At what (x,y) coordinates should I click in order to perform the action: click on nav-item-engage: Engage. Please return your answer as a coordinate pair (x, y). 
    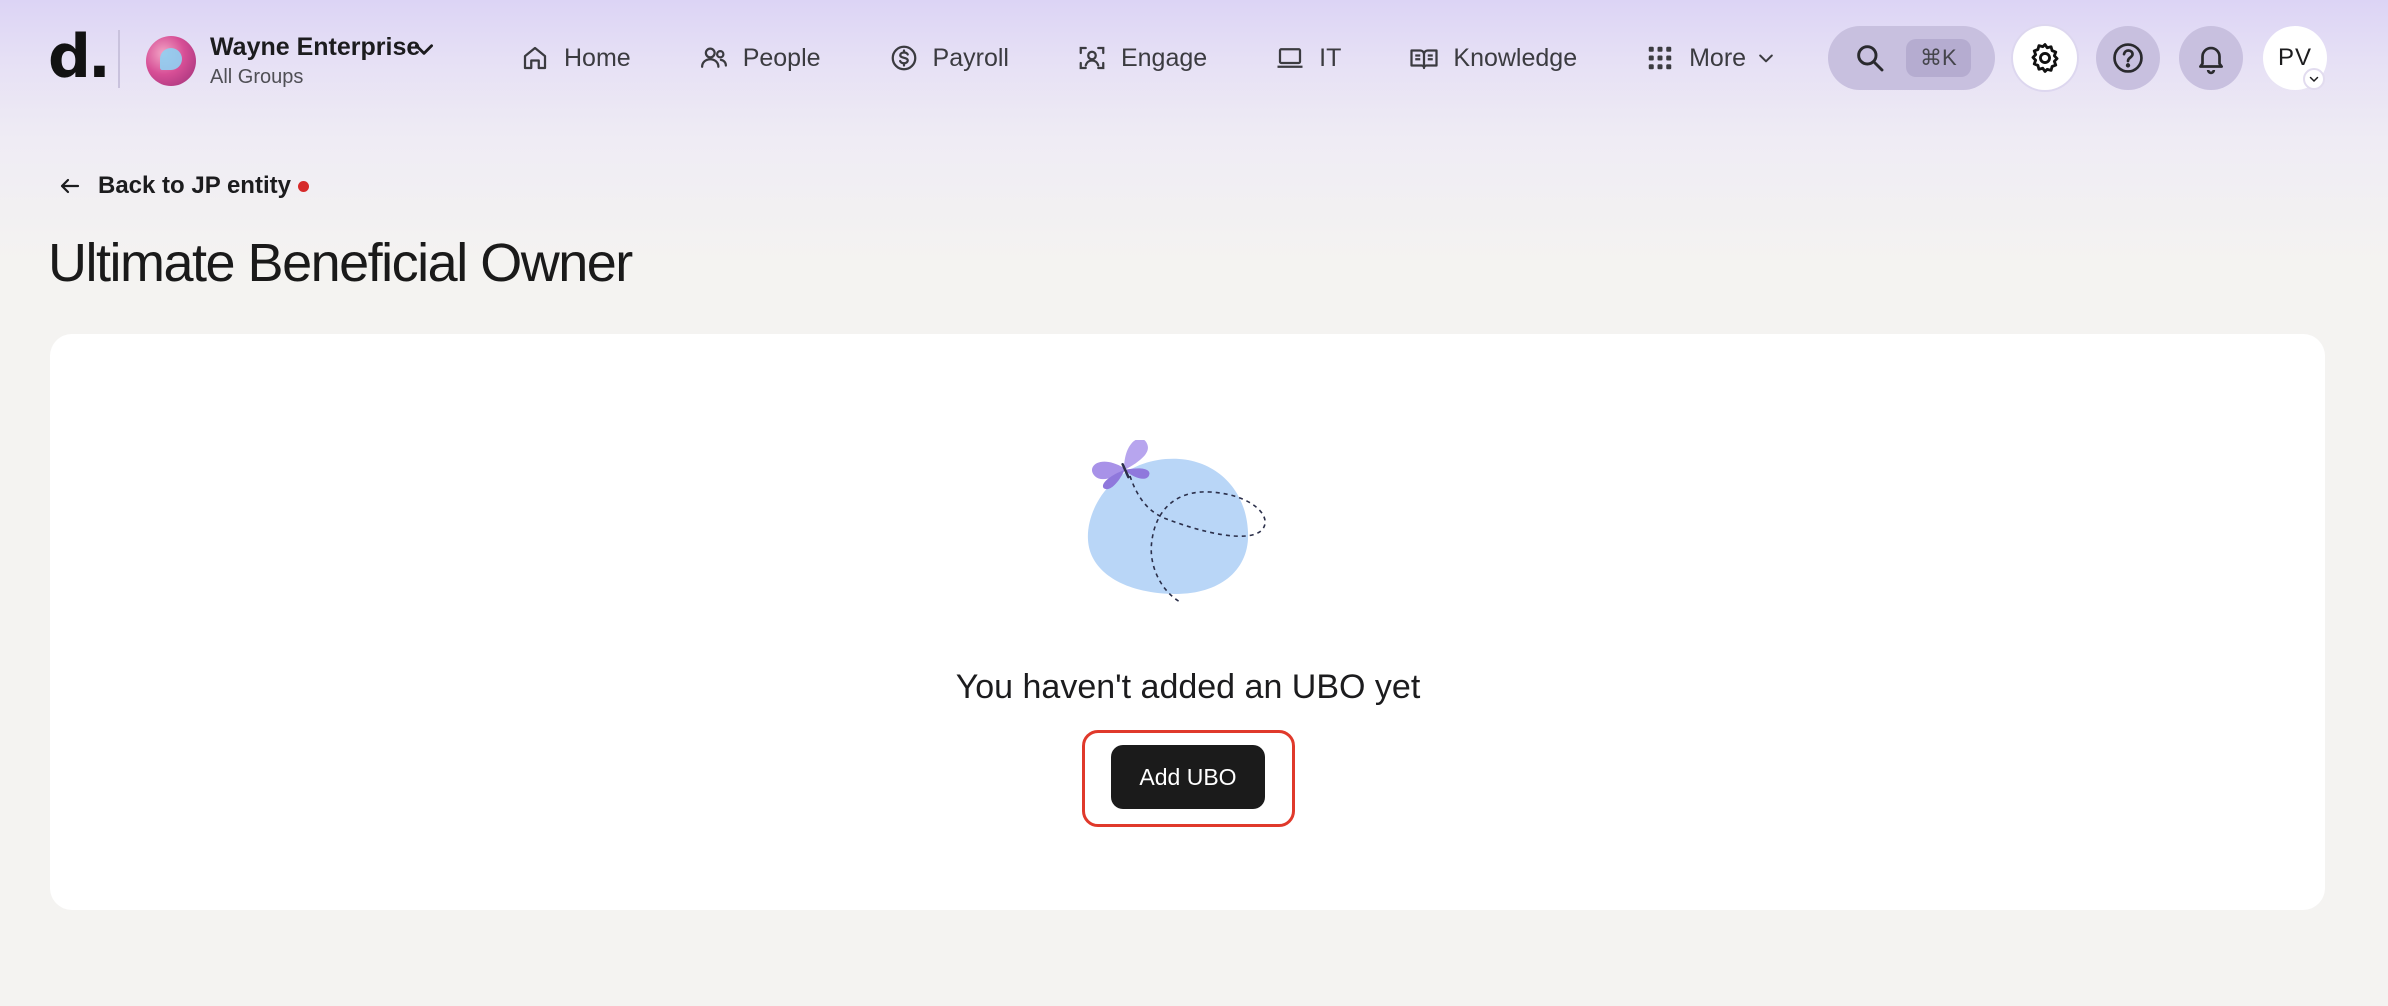
    Looking at the image, I should click on (1142, 58).